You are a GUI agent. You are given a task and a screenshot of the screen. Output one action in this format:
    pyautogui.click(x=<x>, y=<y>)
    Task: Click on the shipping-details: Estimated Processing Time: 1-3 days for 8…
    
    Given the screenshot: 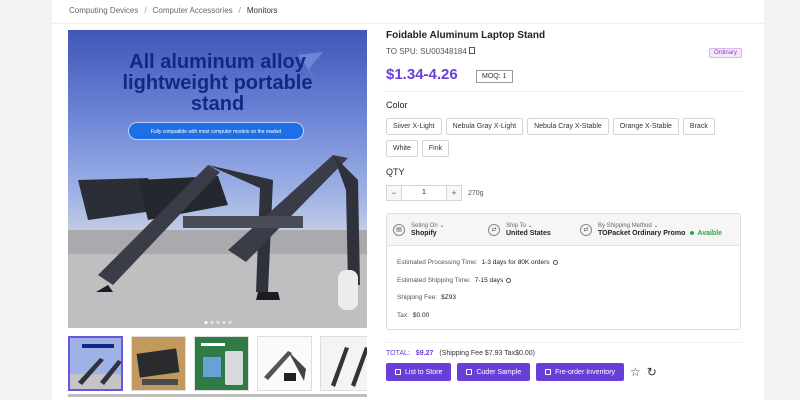 What is the action you would take?
    pyautogui.click(x=563, y=289)
    